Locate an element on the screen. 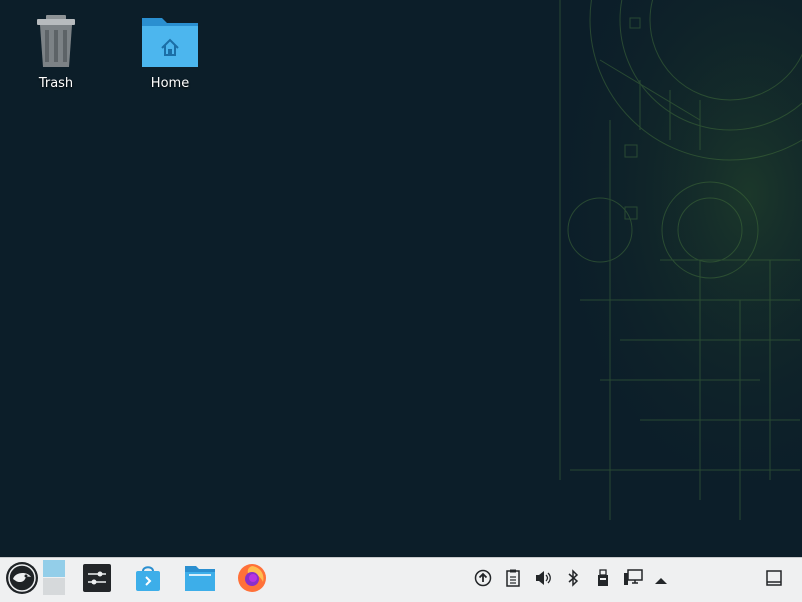 The width and height of the screenshot is (802, 602). discover-bag-icon is located at coordinates (148, 580).